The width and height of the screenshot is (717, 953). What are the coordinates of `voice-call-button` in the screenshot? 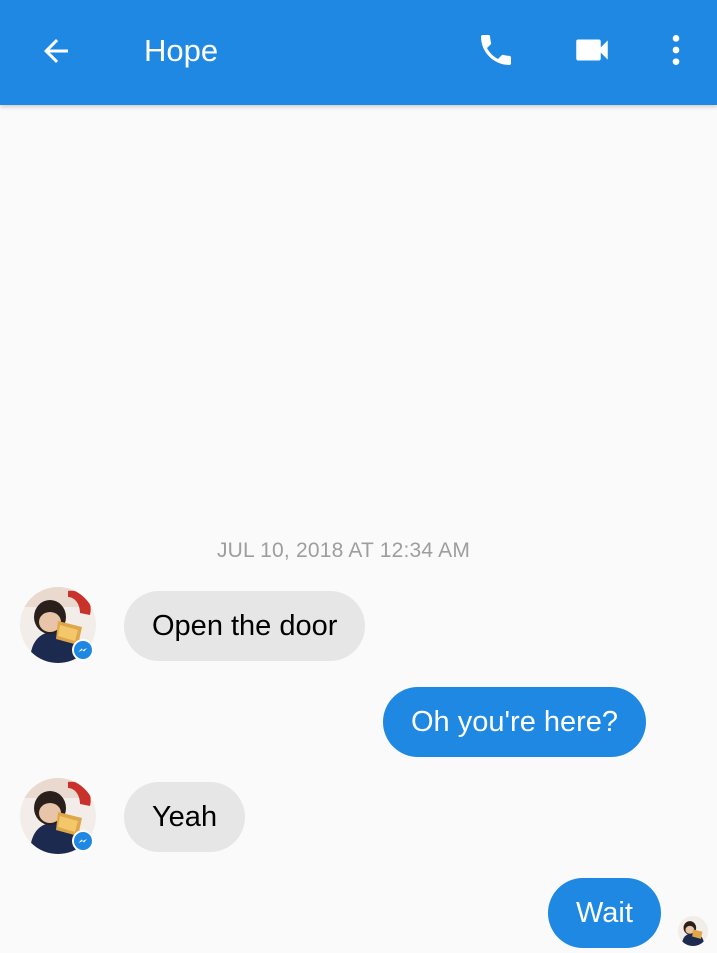 It's located at (496, 50).